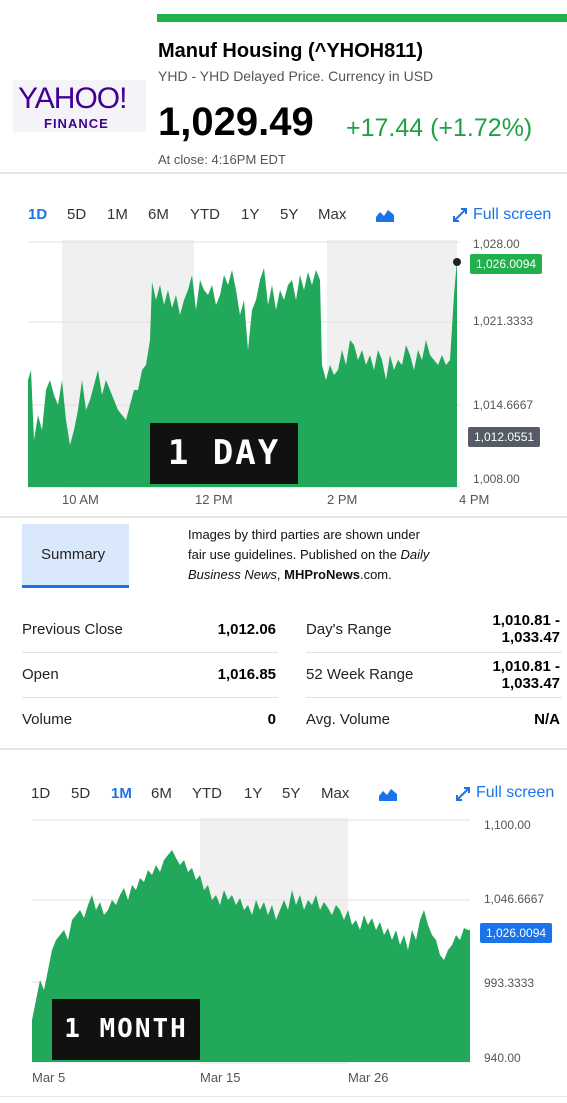  Describe the element at coordinates (214, 499) in the screenshot. I see `x-tick: 12 PM` at that location.